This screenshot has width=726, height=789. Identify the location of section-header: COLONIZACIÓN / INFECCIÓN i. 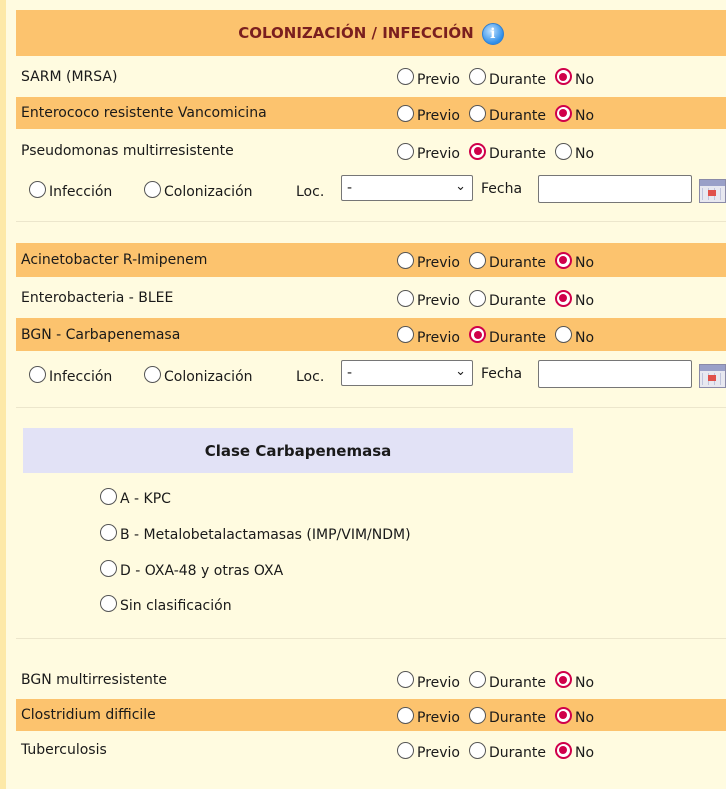
(371, 33).